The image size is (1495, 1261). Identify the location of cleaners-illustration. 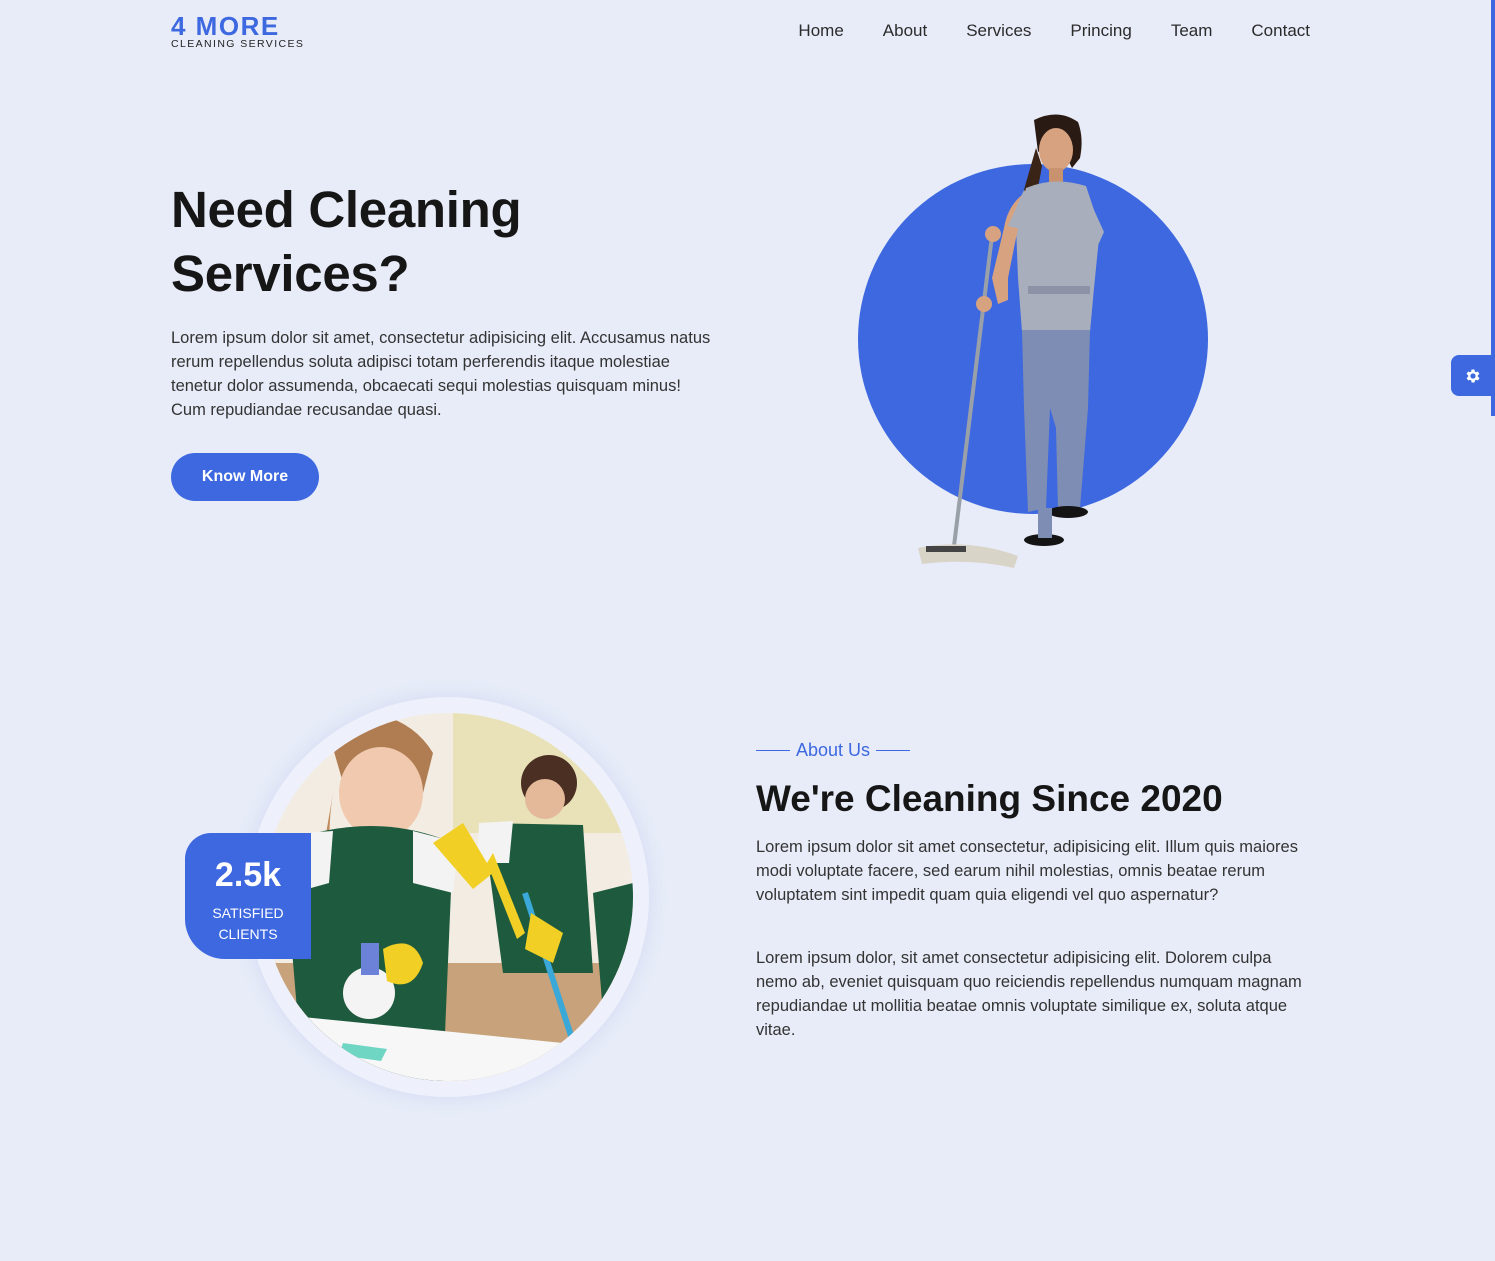
(448, 897).